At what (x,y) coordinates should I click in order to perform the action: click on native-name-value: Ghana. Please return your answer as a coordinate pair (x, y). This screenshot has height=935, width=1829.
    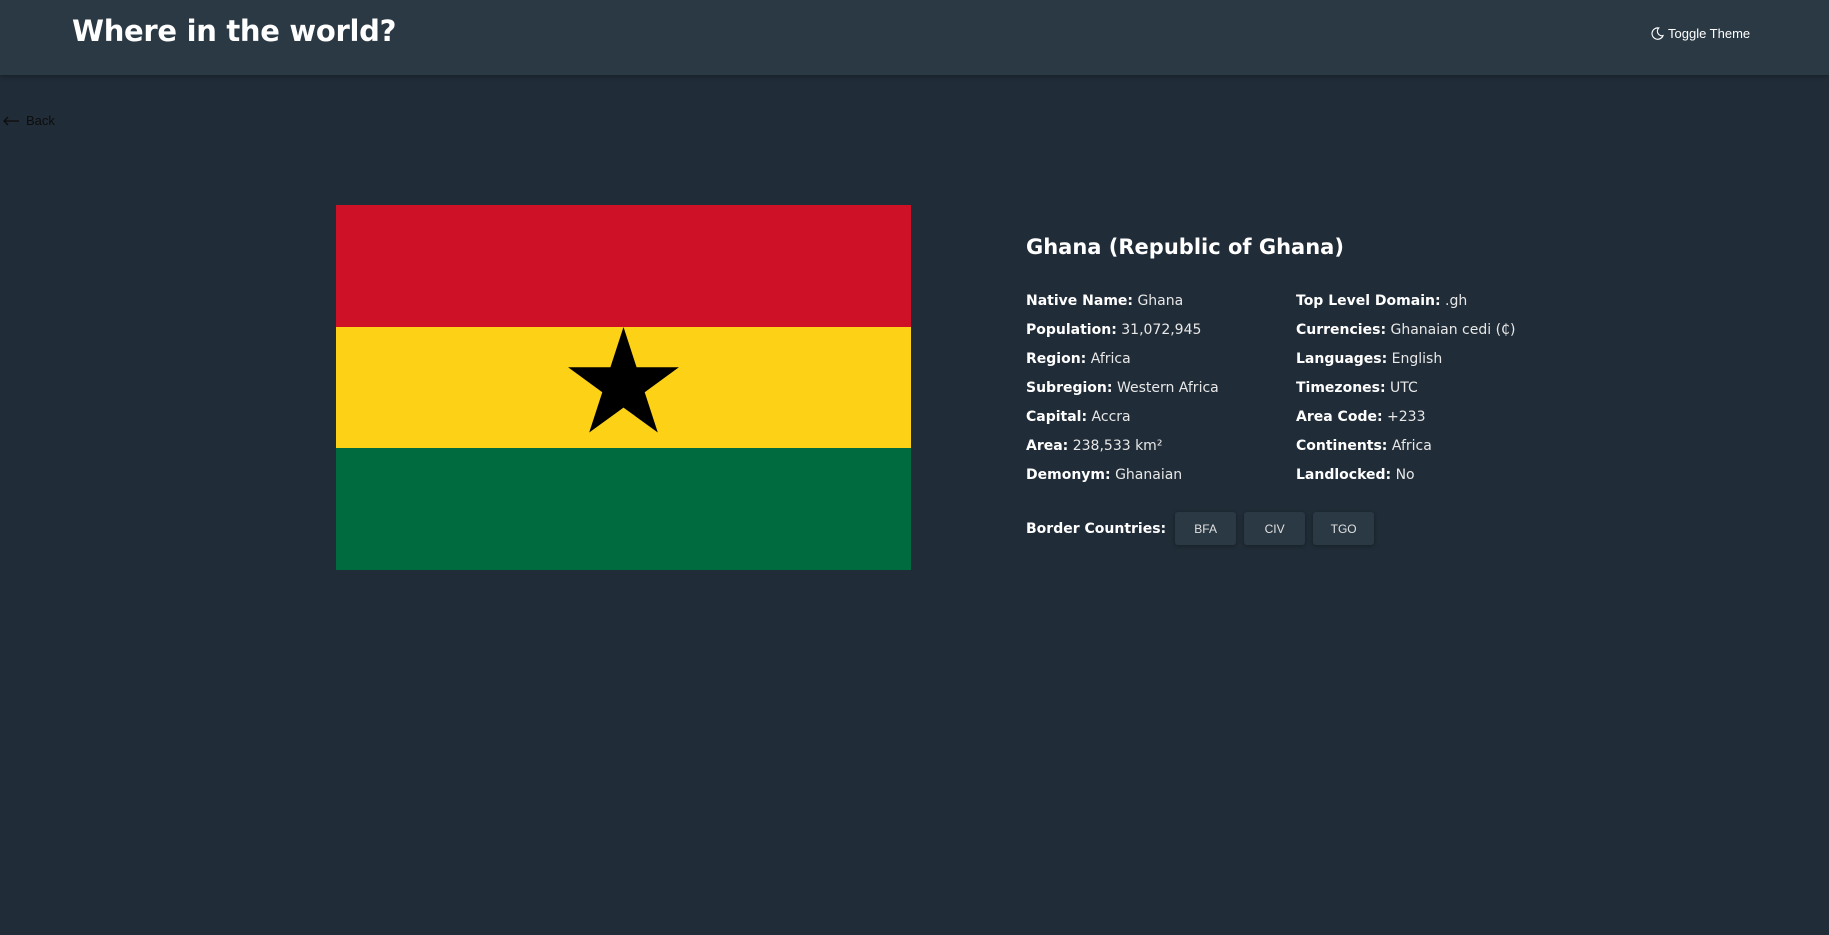
    Looking at the image, I should click on (1160, 301).